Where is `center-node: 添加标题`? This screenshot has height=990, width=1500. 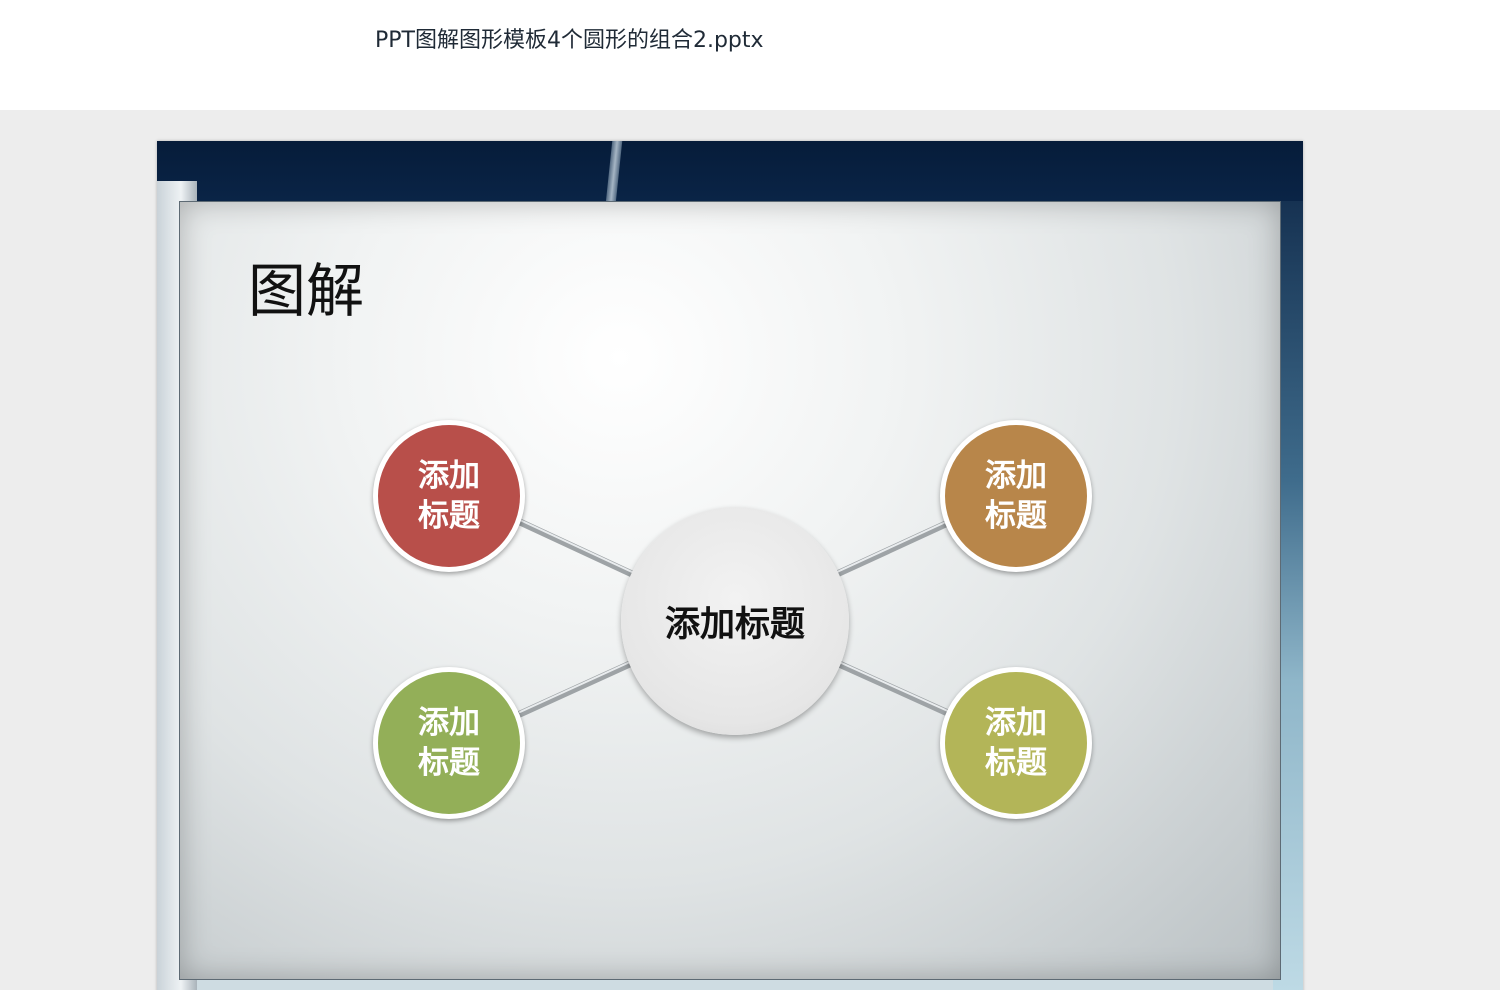 center-node: 添加标题 is located at coordinates (735, 621).